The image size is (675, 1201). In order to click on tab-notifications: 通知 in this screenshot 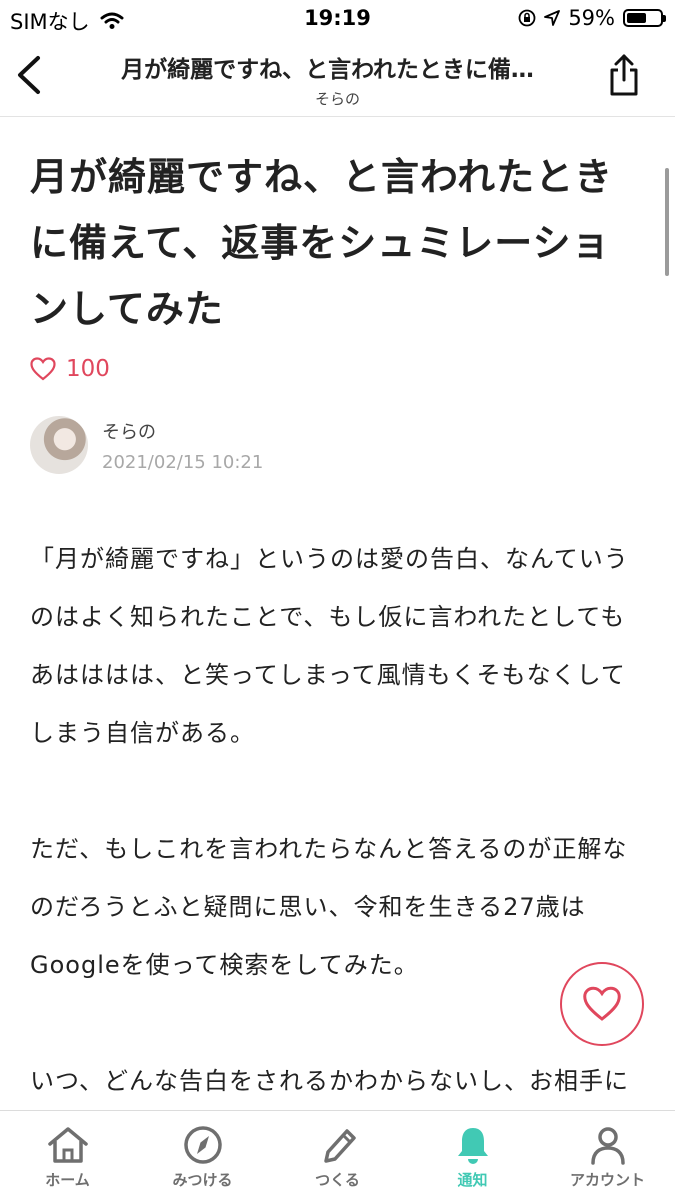, I will do `click(472, 1156)`.